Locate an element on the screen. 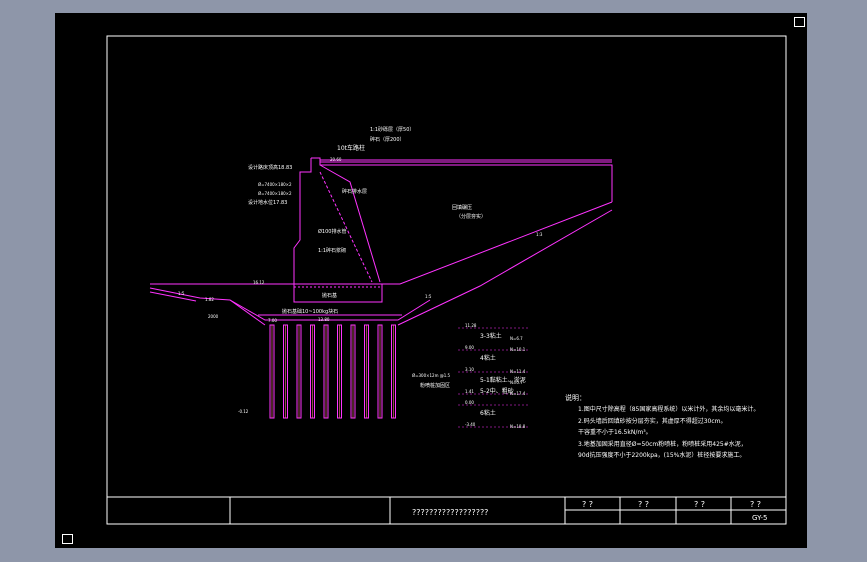  label-backfill-2: （分层夯实） is located at coordinates (471, 216).